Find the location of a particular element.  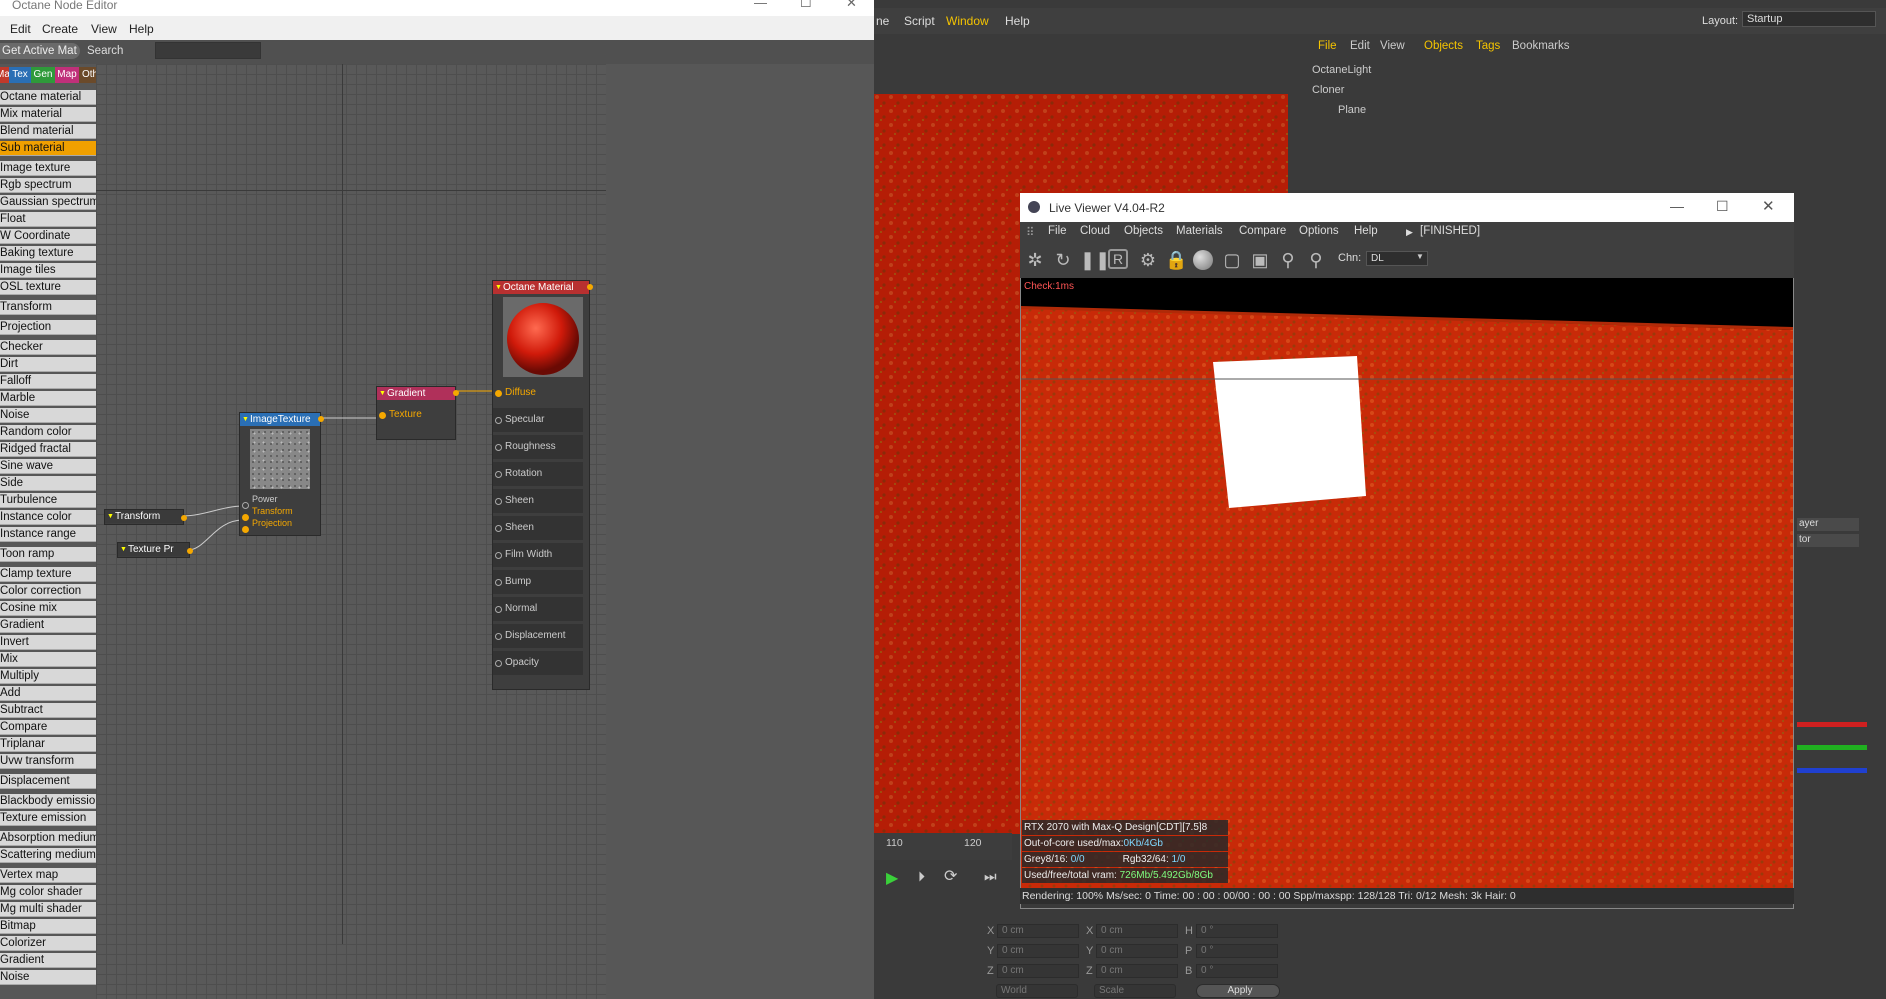

port-rotation: Rotation is located at coordinates (538, 474).